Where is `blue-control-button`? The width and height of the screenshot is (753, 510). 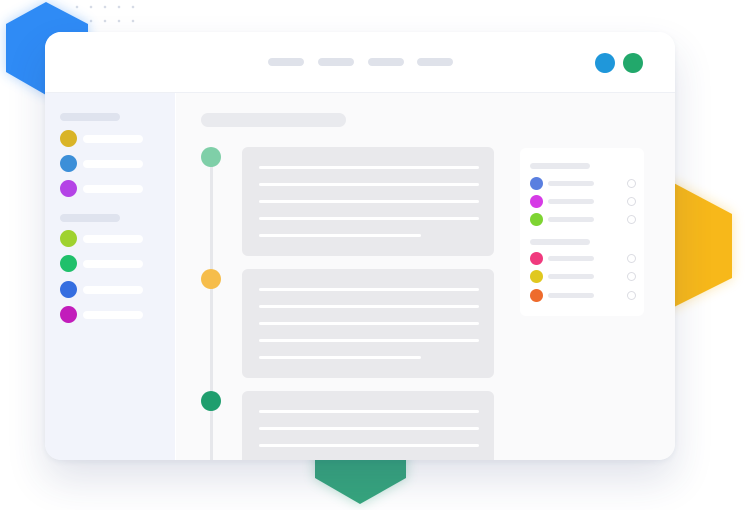 blue-control-button is located at coordinates (605, 63).